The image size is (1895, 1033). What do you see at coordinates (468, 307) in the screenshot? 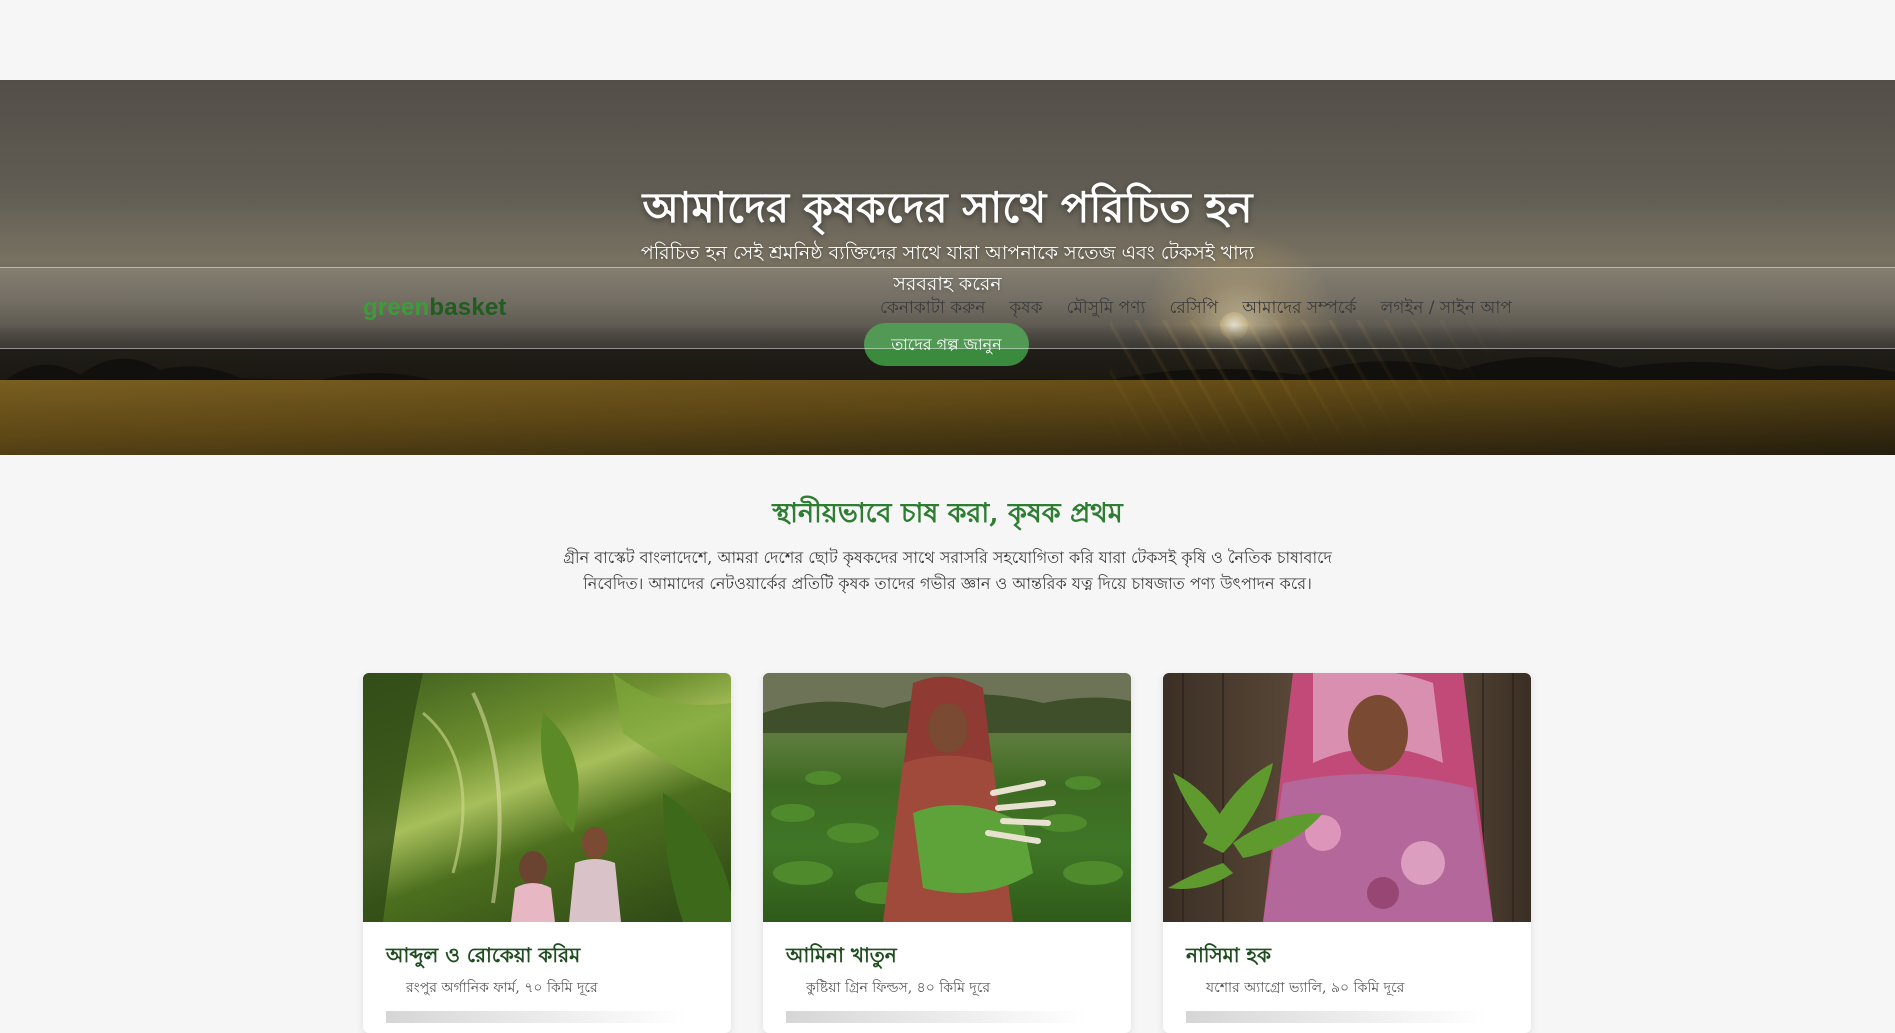
I see `logo-basket-text: basket` at bounding box center [468, 307].